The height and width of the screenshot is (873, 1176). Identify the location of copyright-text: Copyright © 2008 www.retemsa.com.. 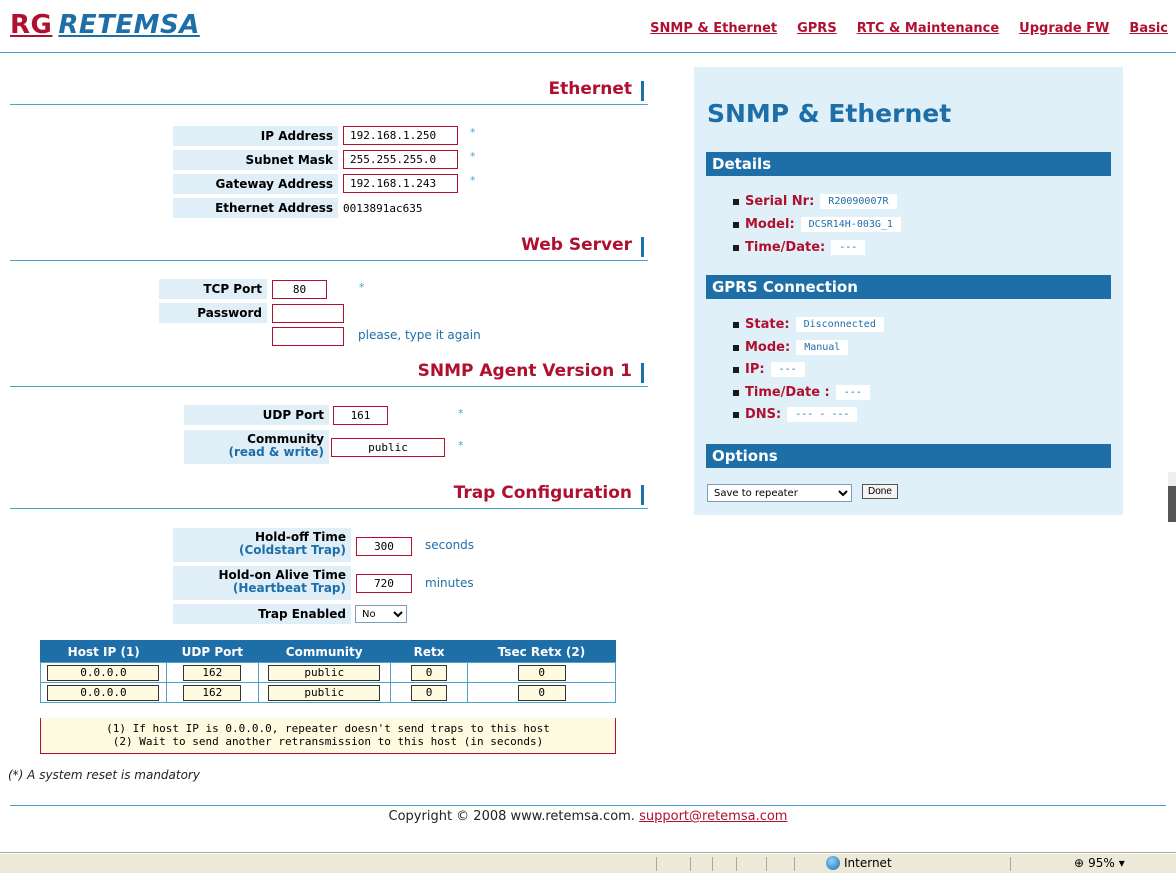
(511, 816).